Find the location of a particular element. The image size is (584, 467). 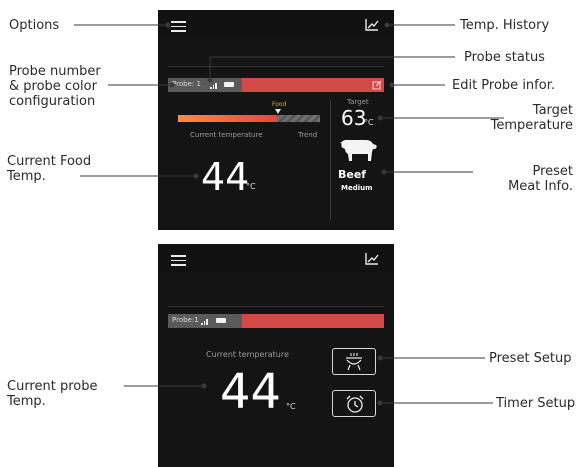

callout-preset-meat-line1: Preset is located at coordinates (552, 171).